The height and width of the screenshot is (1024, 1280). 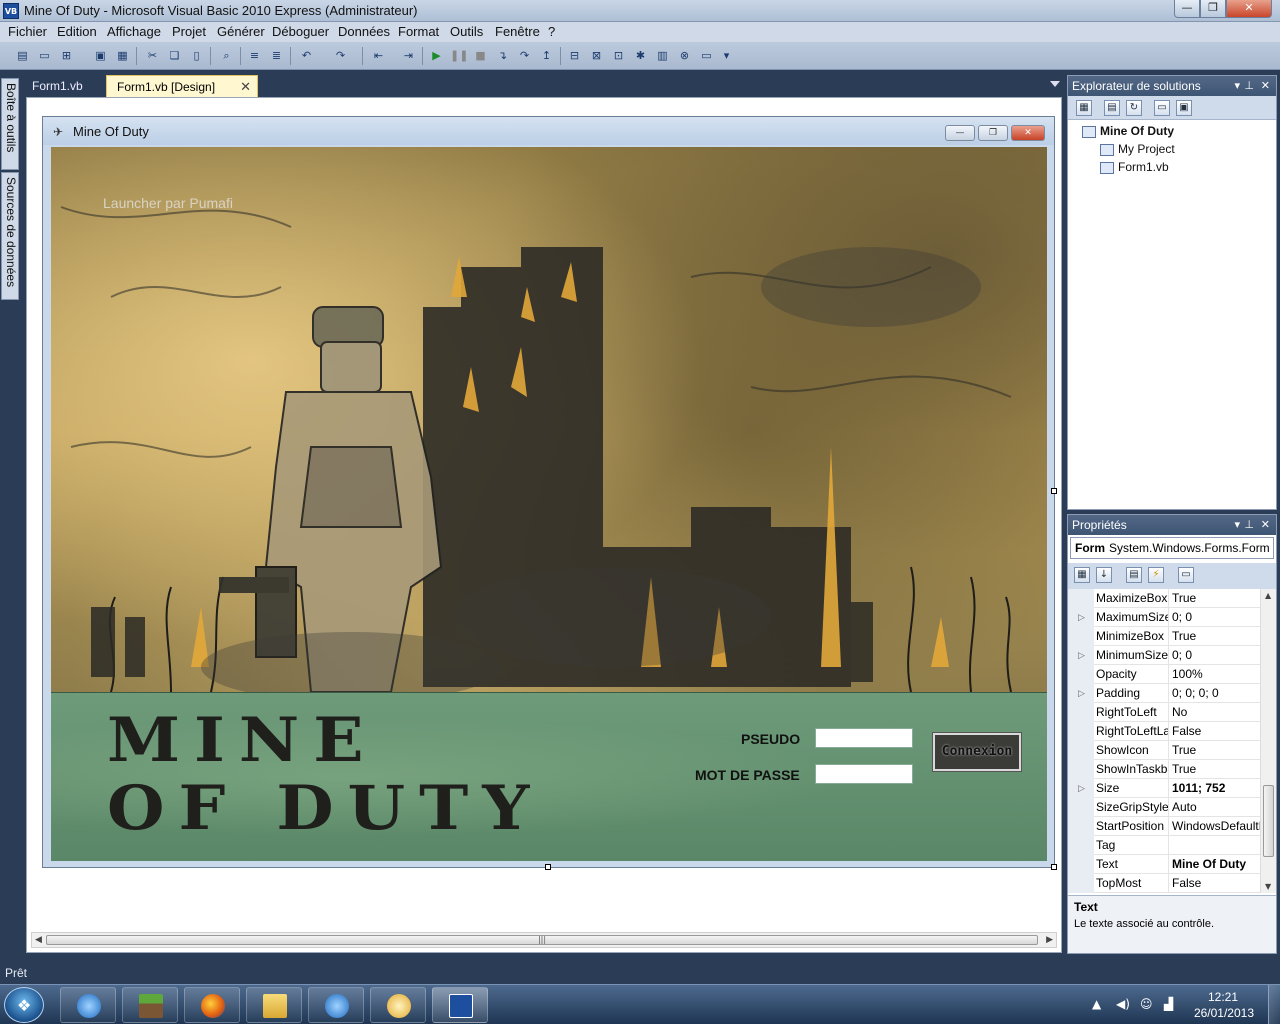 What do you see at coordinates (88, 1005) in the screenshot?
I see `taskbar-itunes` at bounding box center [88, 1005].